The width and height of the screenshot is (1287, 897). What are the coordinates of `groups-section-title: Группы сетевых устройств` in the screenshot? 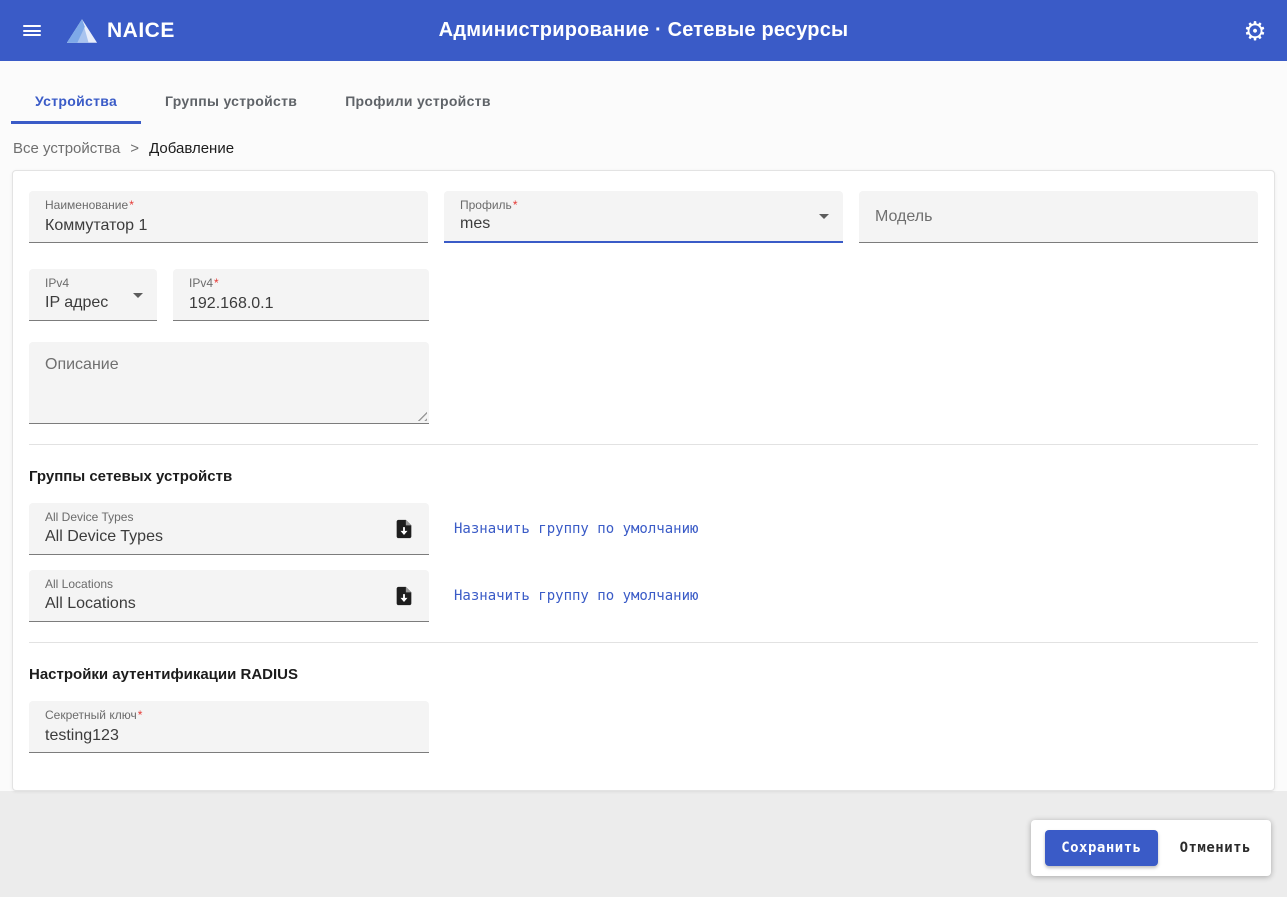 It's located at (131, 476).